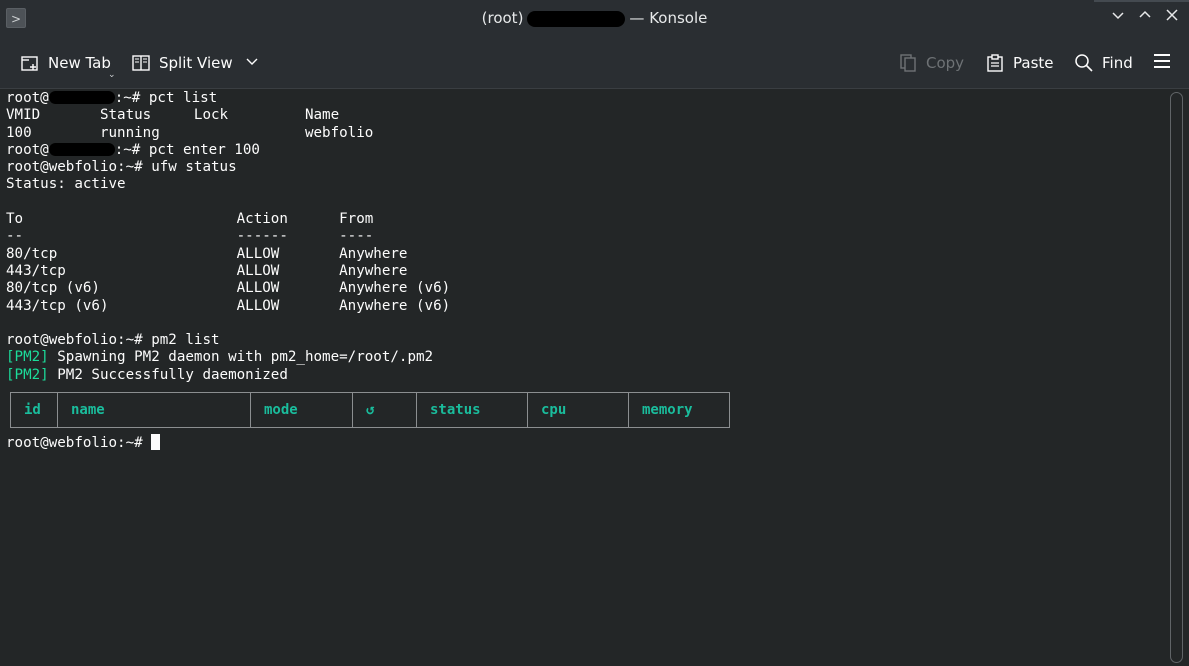 This screenshot has width=1189, height=666. I want to click on current-prompt-line: root@webfolio:~#, so click(83, 443).